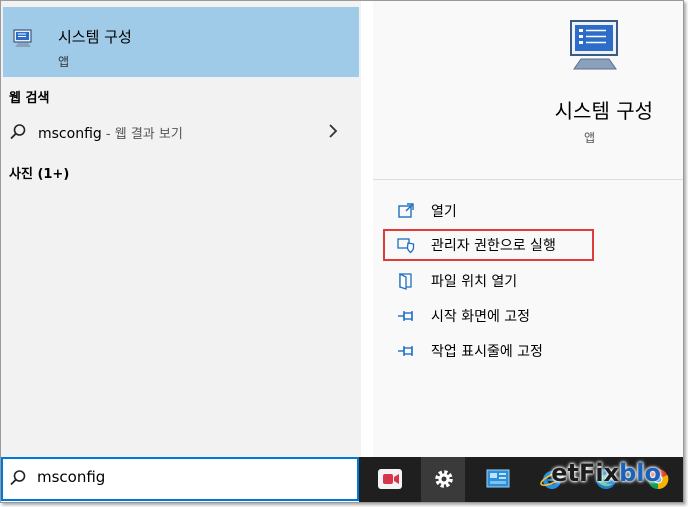 The height and width of the screenshot is (507, 688). I want to click on section-heading-photos: 사진 (1+), so click(39, 174).